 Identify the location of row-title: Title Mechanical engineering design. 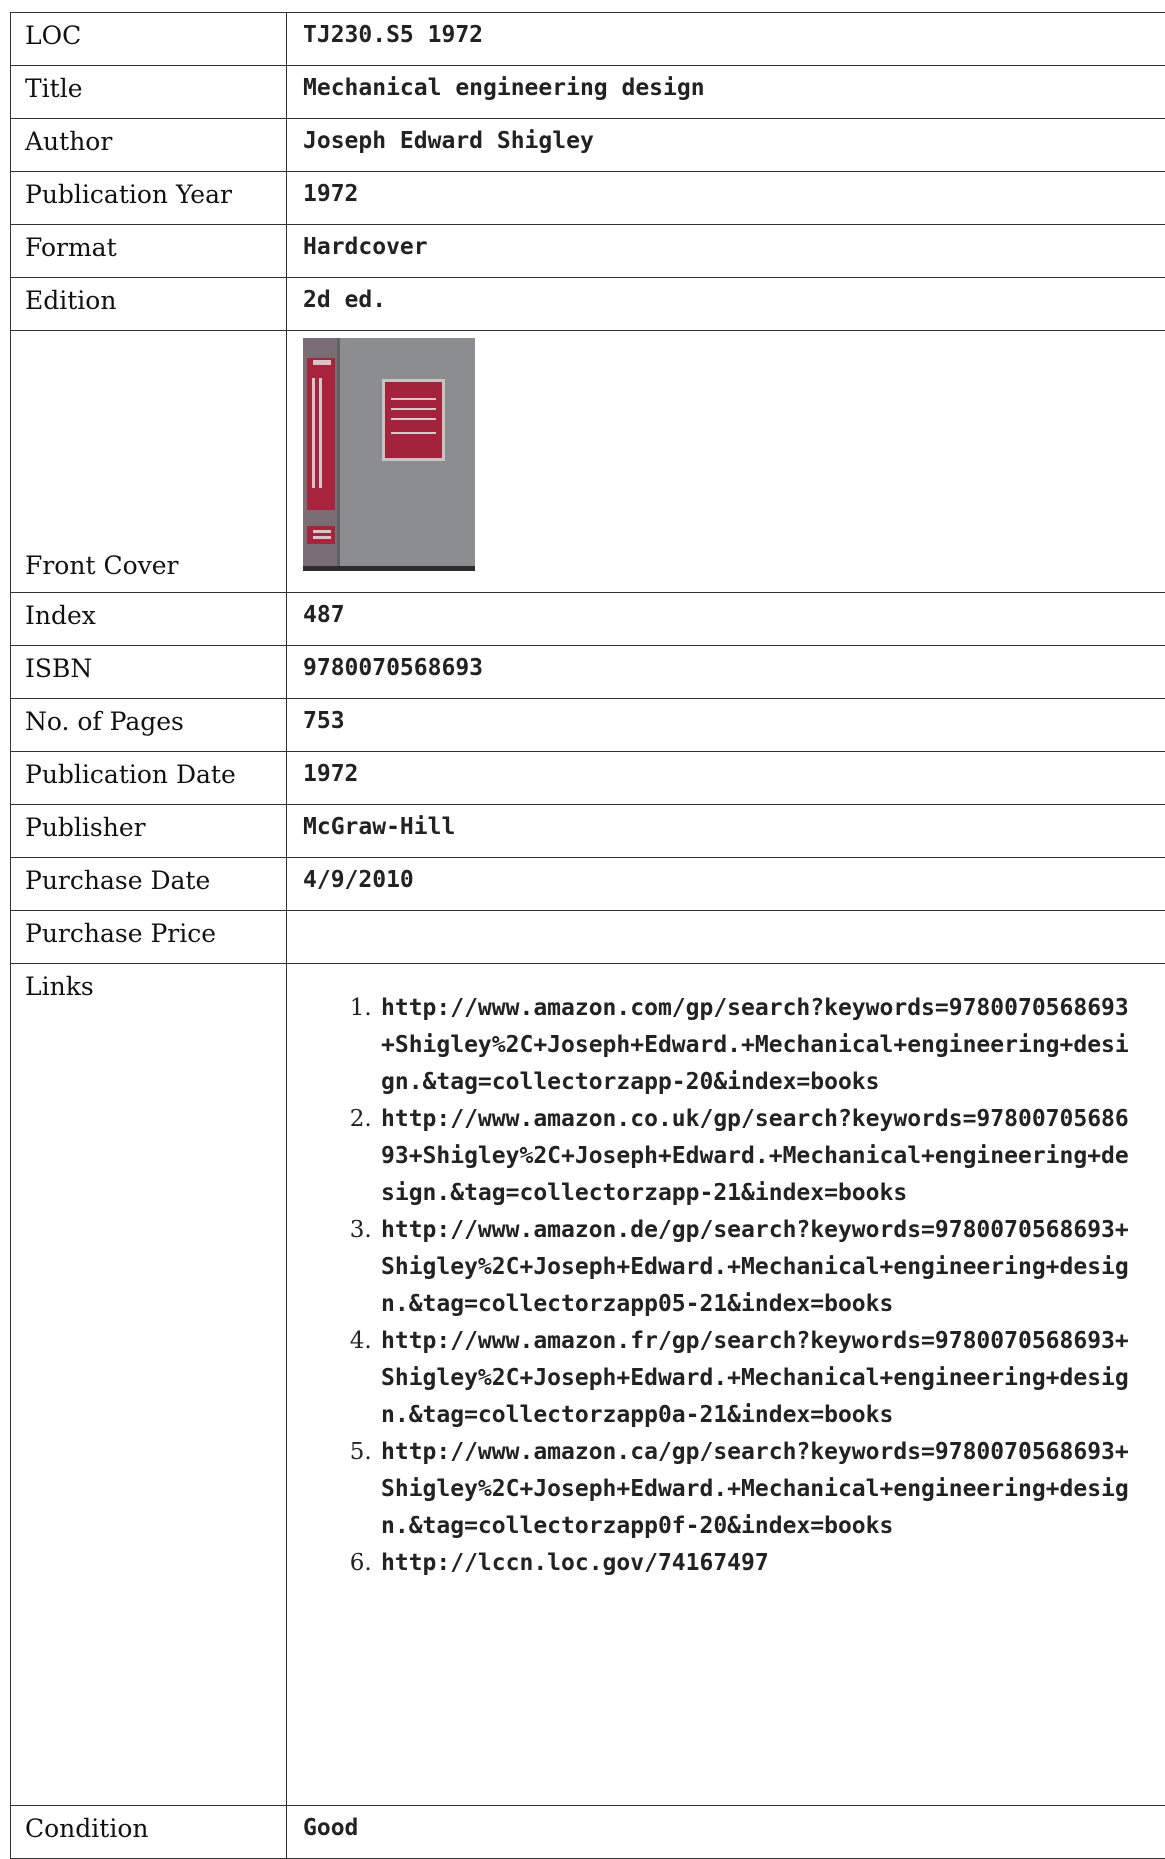
(588, 92).